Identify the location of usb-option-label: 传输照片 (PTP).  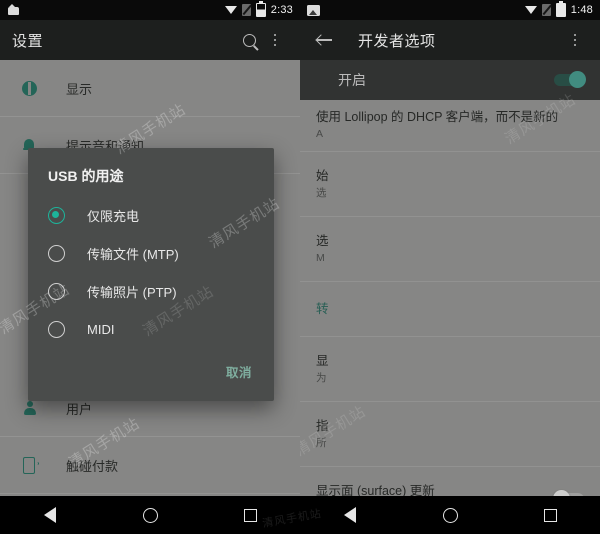
(132, 292).